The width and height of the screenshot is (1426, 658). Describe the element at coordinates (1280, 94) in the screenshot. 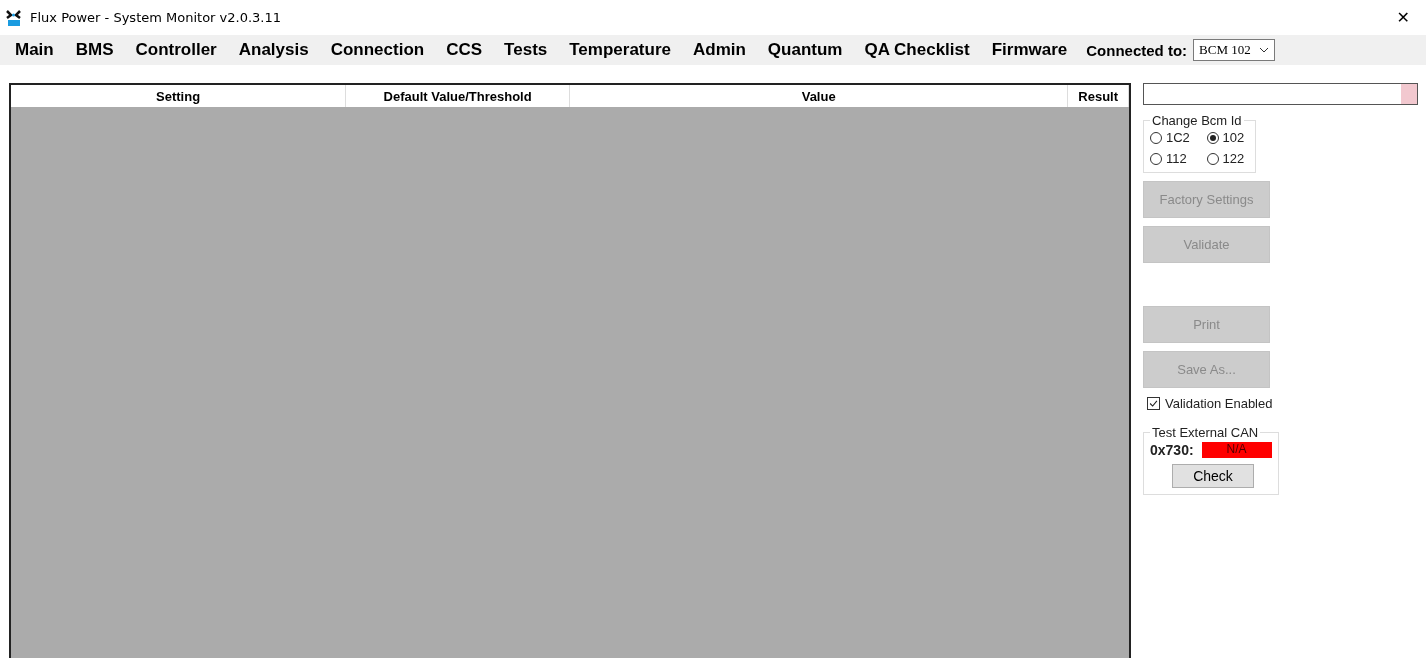

I see `test-dropdown` at that location.